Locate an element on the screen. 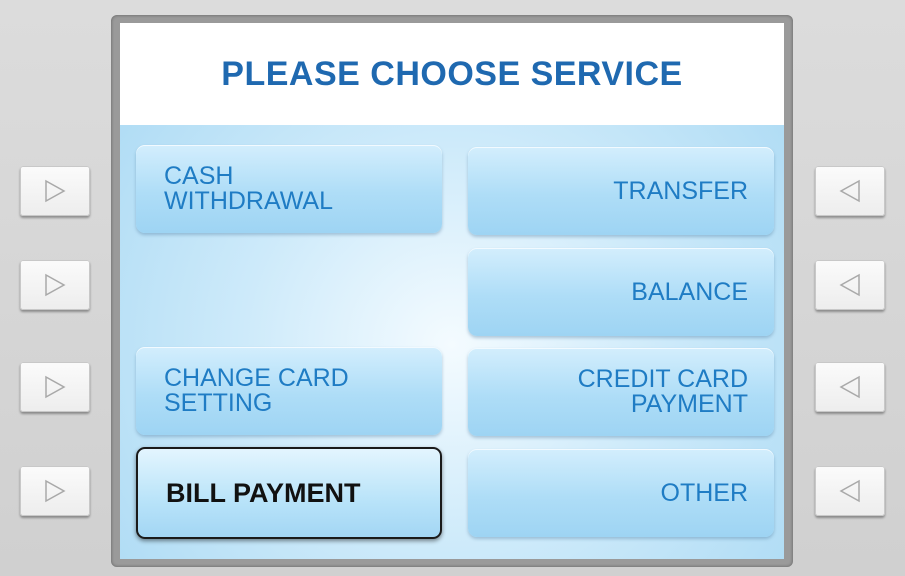 The width and height of the screenshot is (905, 576). option-label: OTHER is located at coordinates (704, 492).